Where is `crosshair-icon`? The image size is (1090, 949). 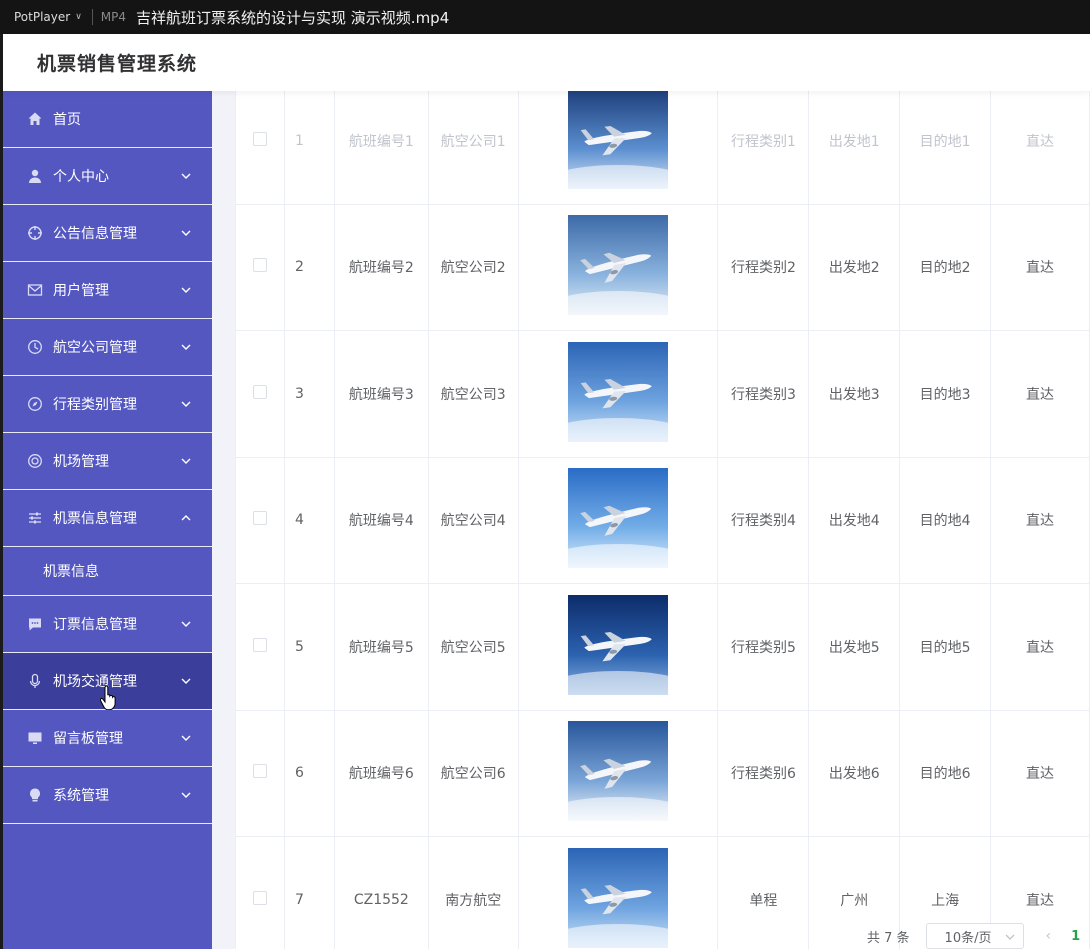
crosshair-icon is located at coordinates (35, 233).